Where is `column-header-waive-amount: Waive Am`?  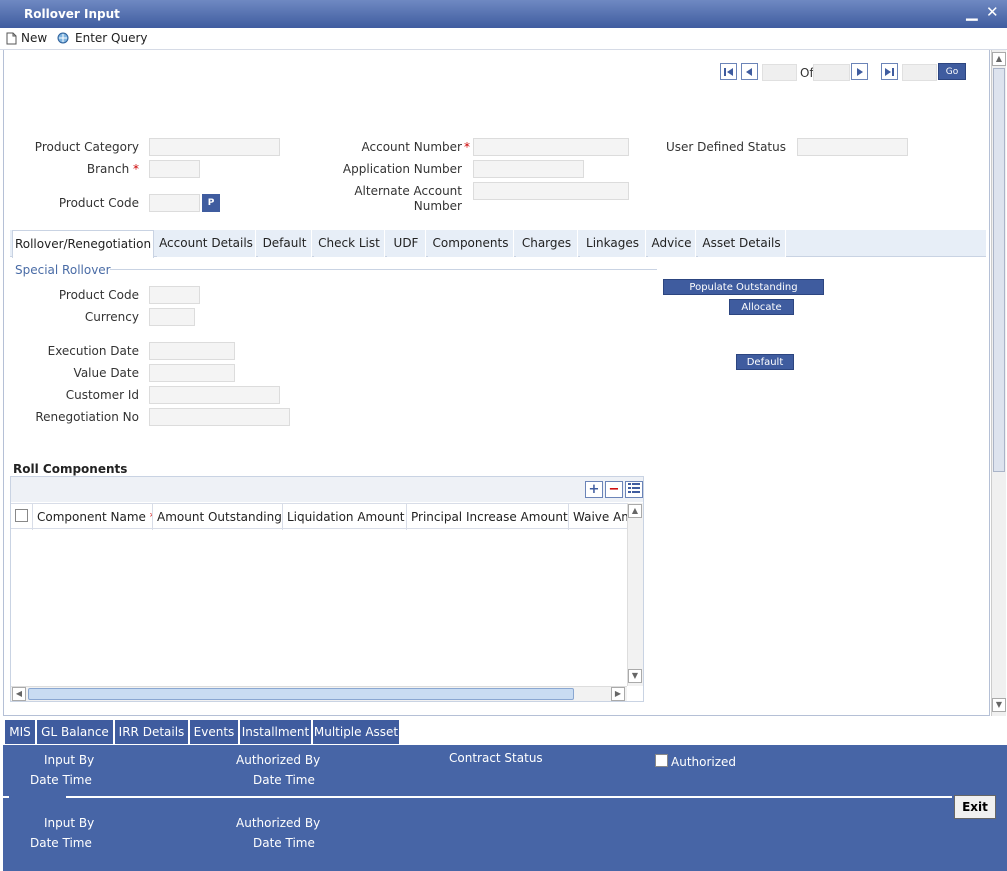 column-header-waive-amount: Waive Am is located at coordinates (598, 517).